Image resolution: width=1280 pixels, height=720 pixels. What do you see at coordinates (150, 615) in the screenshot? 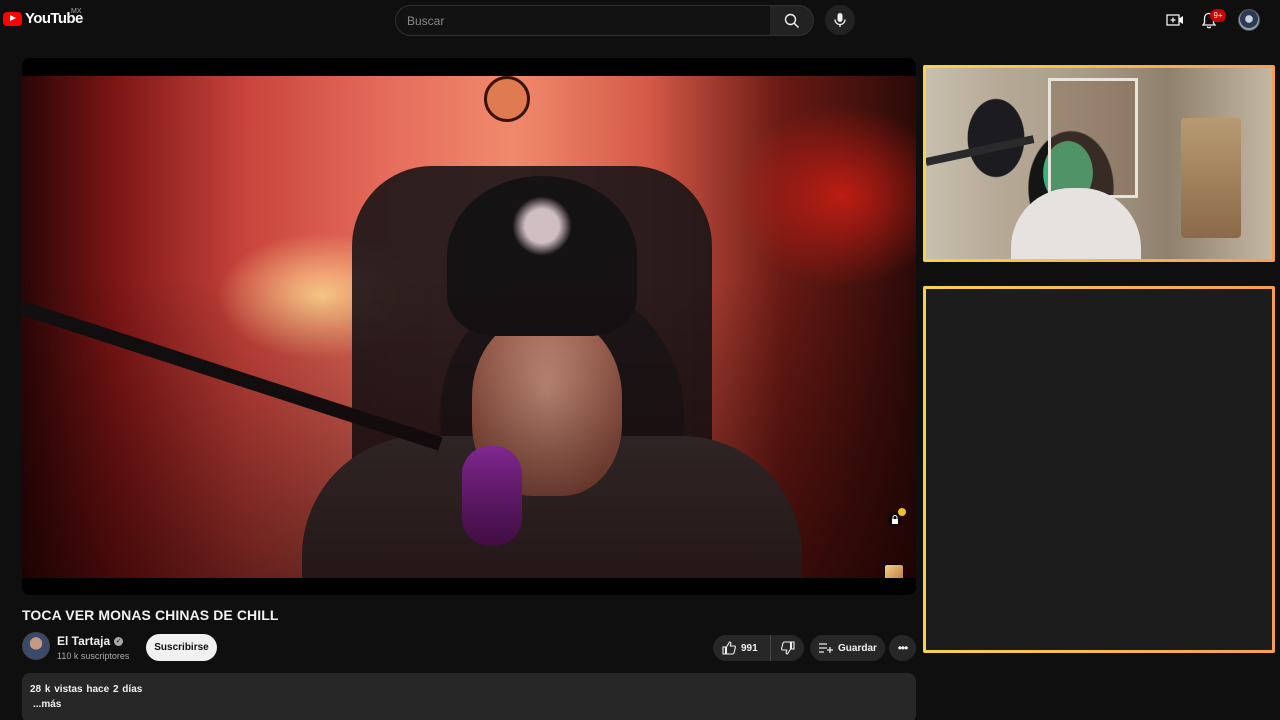
I see `video-title: TOCA VER MONAS CHINAS DE CHILL` at bounding box center [150, 615].